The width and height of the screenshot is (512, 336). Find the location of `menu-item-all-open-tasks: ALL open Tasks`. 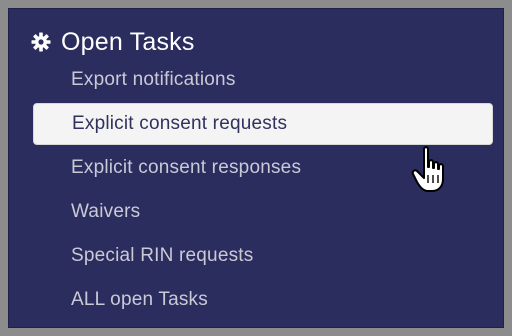

menu-item-all-open-tasks: ALL open Tasks is located at coordinates (263, 300).